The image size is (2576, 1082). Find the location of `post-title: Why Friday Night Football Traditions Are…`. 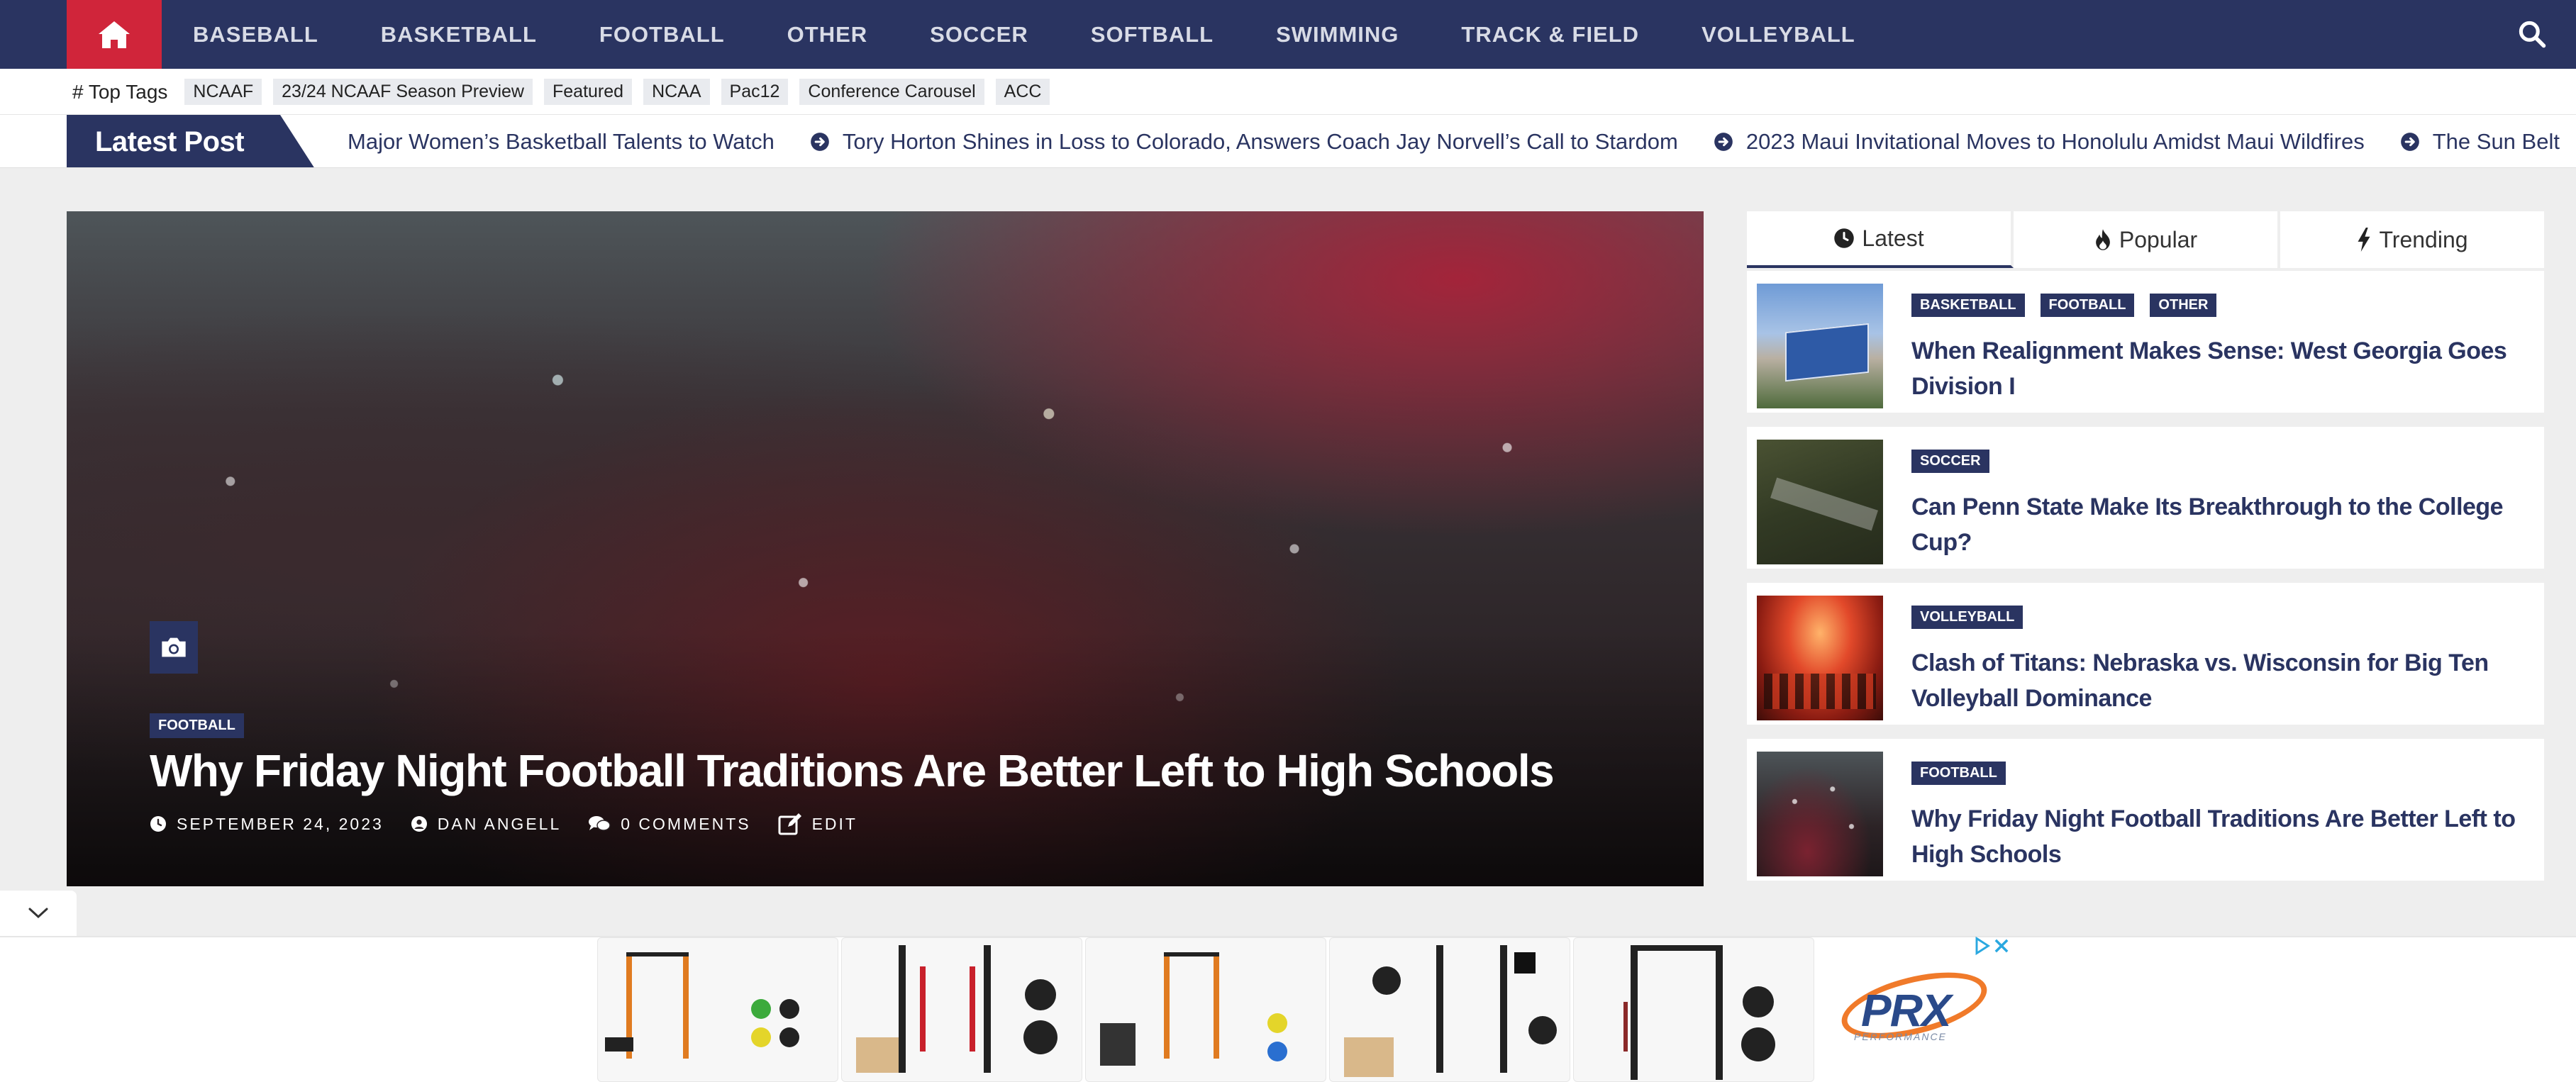

post-title: Why Friday Night Football Traditions Are… is located at coordinates (2219, 836).